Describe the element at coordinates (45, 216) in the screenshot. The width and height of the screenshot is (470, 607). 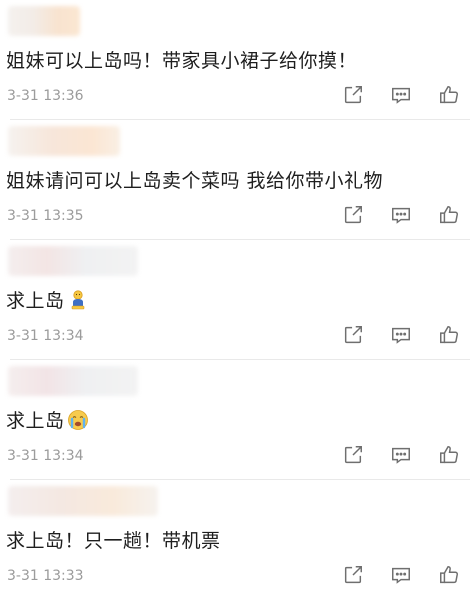
I see `comment-timestamp: 3-31 13:35` at that location.